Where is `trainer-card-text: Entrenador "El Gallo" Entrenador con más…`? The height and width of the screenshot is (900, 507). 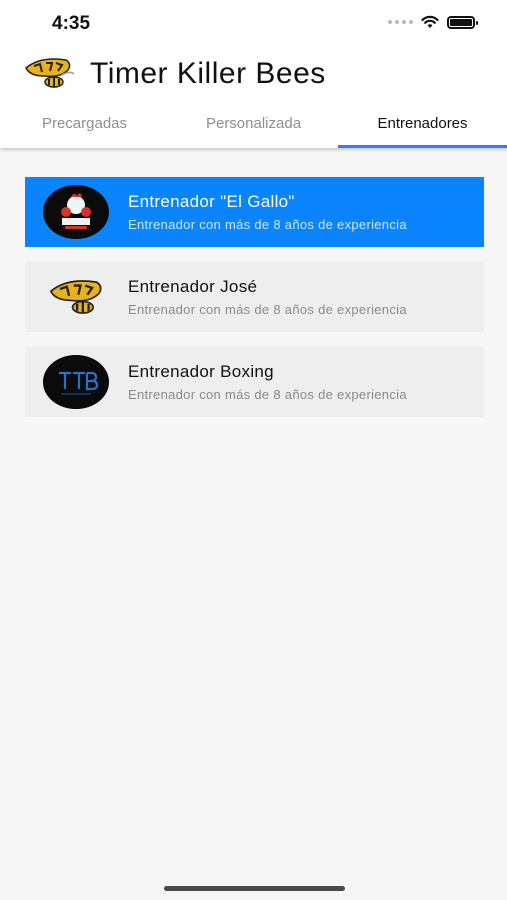
trainer-card-text: Entrenador "El Gallo" Entrenador con más… is located at coordinates (267, 212).